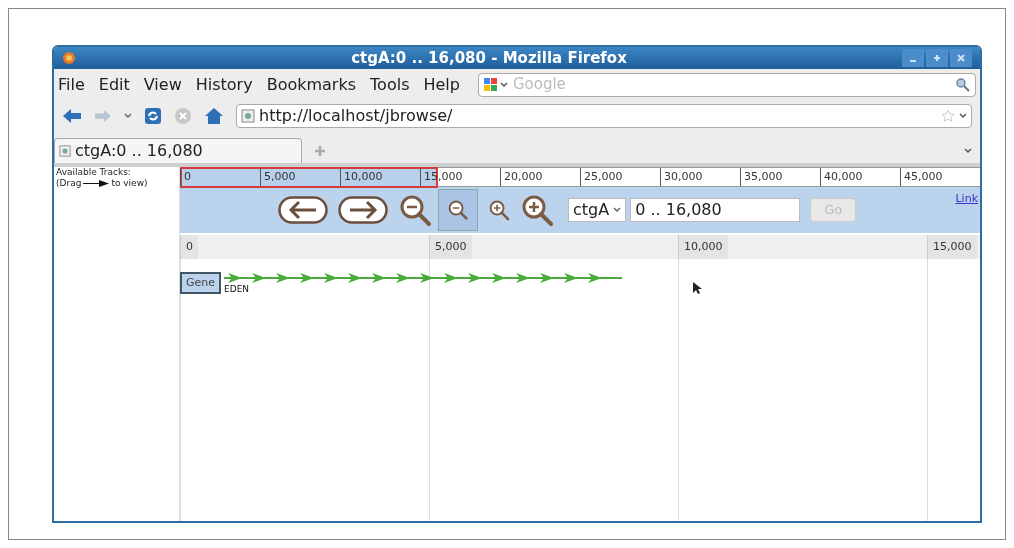 The width and height of the screenshot is (1014, 548). Describe the element at coordinates (604, 116) in the screenshot. I see `address-bar: http://localhost/jbrowse/` at that location.